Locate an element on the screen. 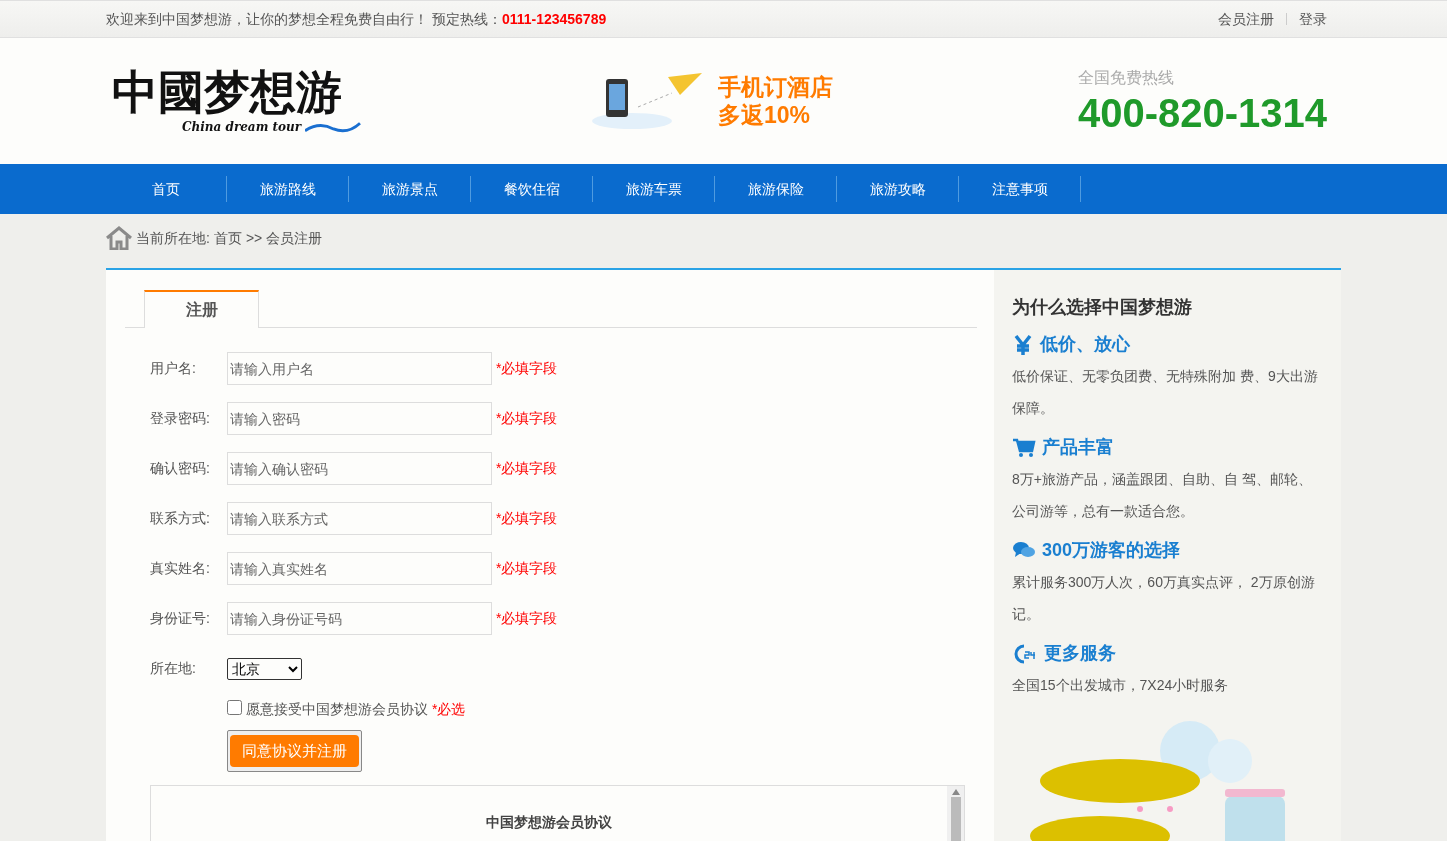 The height and width of the screenshot is (841, 1447). hotline-label: 全国免费热线 is located at coordinates (1126, 78).